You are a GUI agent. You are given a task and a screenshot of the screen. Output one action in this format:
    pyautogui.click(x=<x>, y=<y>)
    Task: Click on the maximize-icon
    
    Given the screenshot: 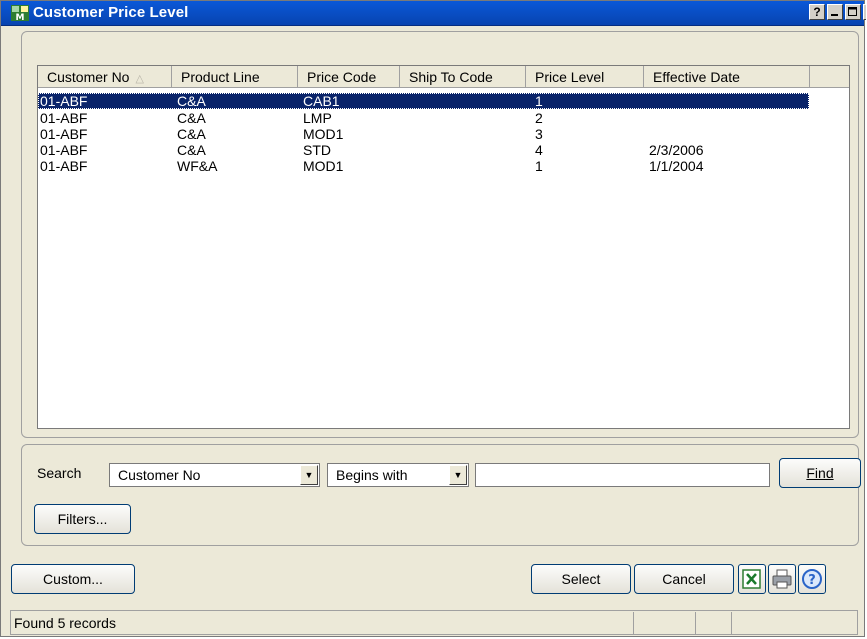 What is the action you would take?
    pyautogui.click(x=852, y=11)
    